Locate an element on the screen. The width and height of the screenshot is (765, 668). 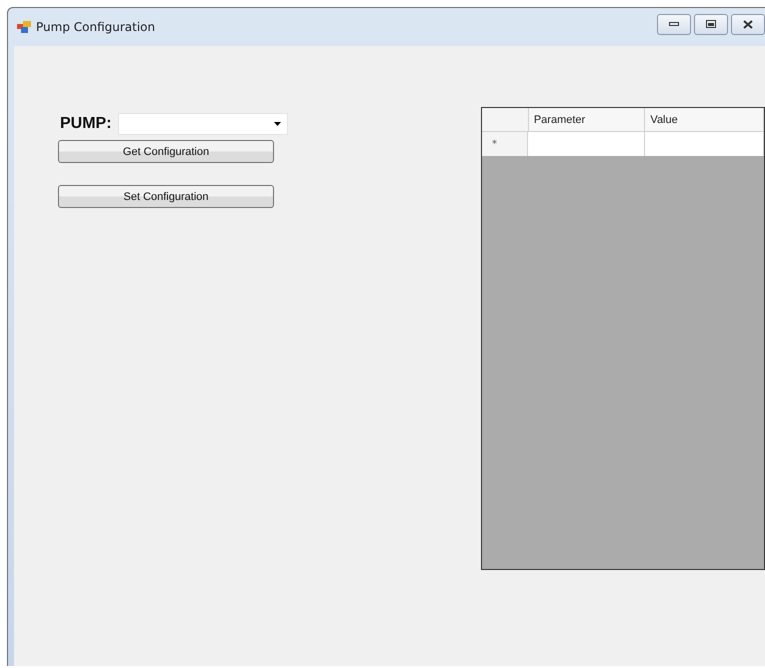
column-header: Parameter is located at coordinates (587, 120).